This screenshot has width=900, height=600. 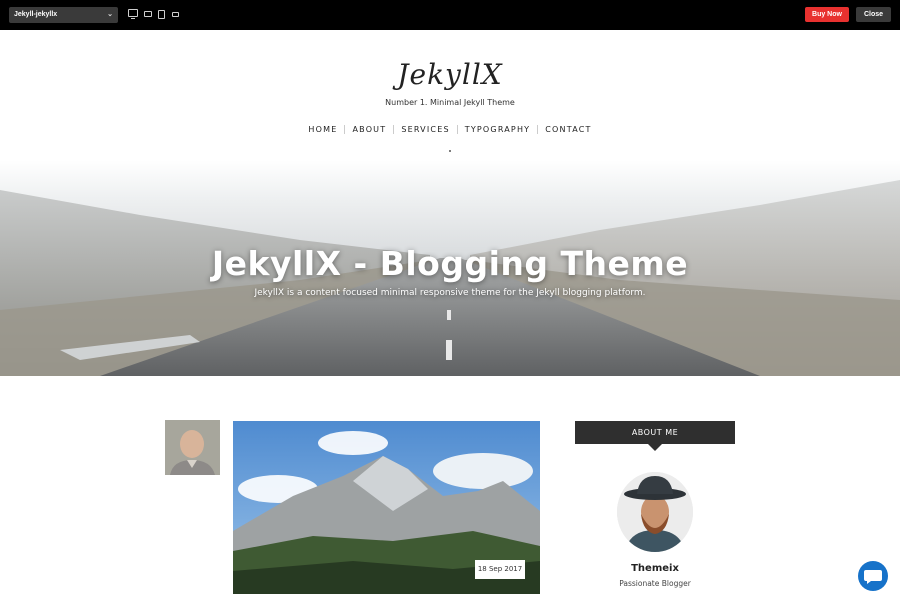 What do you see at coordinates (386, 507) in the screenshot?
I see `post-featured-image: 18 Sep 2017` at bounding box center [386, 507].